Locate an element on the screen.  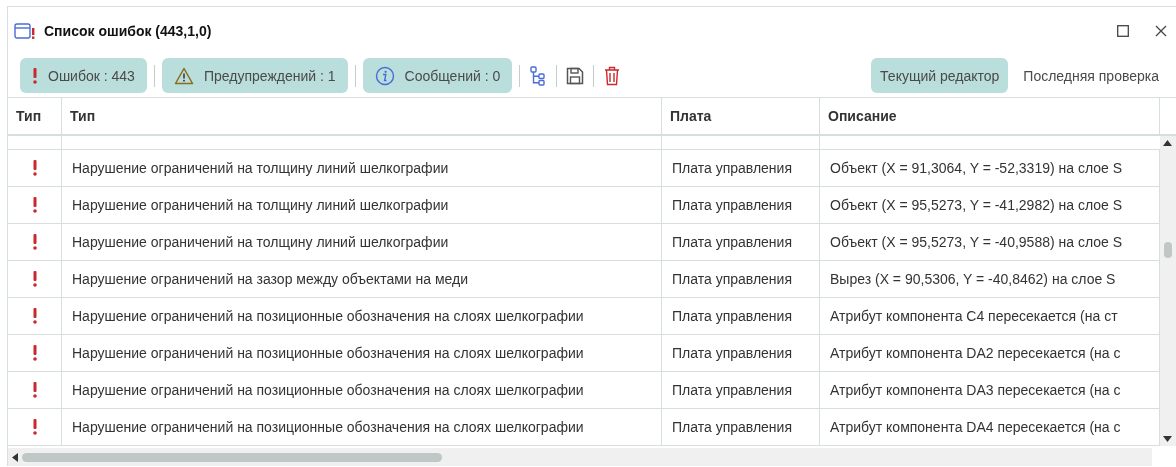
scroll-down-icon is located at coordinates (1167, 439).